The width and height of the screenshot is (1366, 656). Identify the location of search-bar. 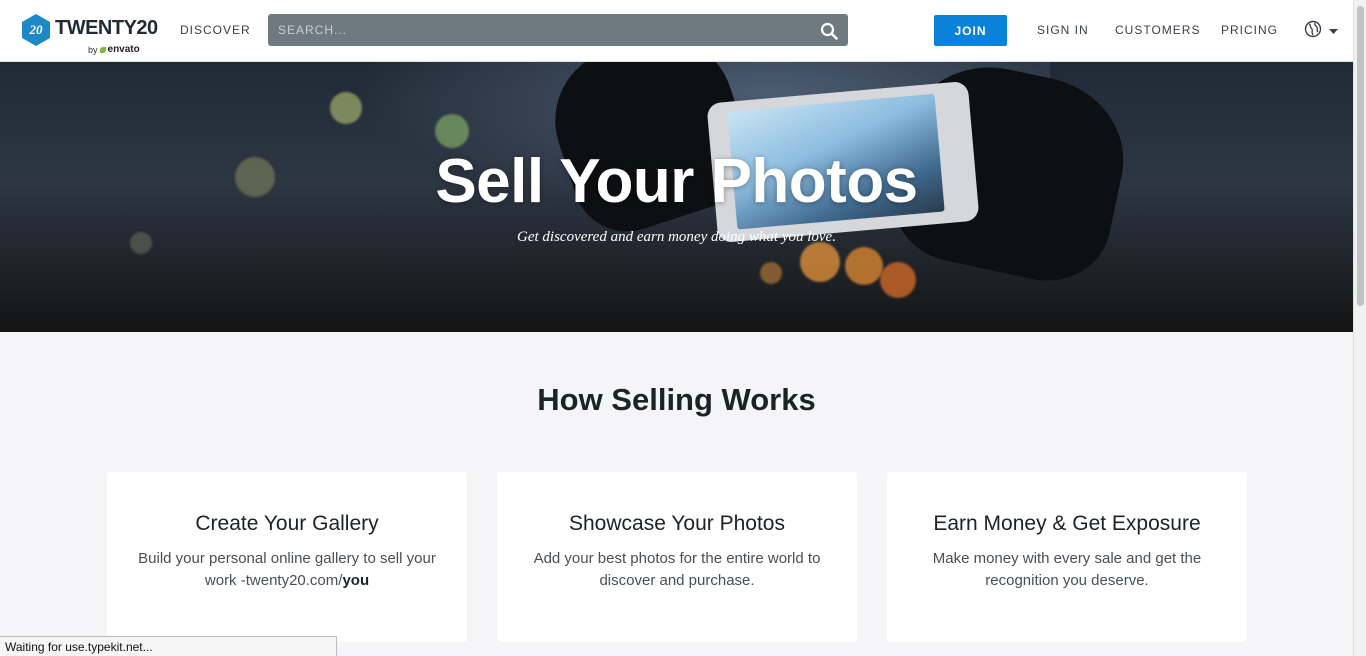
(558, 30).